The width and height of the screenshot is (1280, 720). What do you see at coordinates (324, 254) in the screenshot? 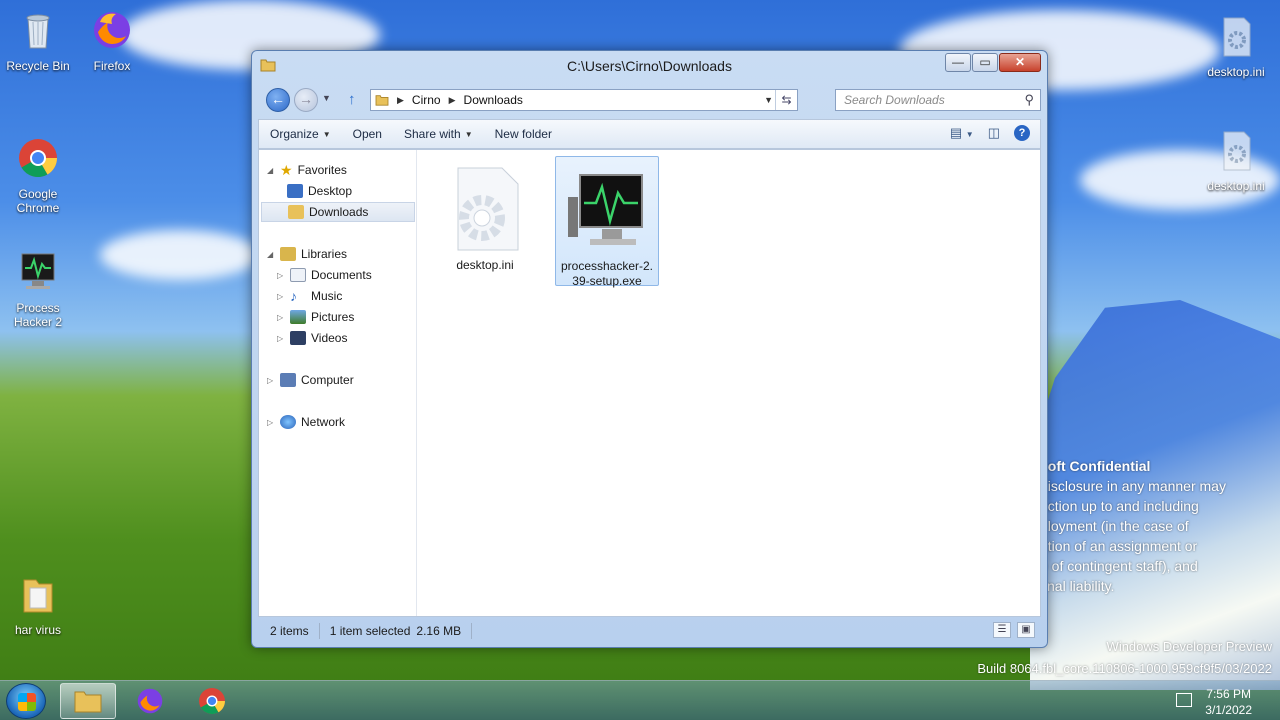
I see `nav-label: Libraries` at bounding box center [324, 254].